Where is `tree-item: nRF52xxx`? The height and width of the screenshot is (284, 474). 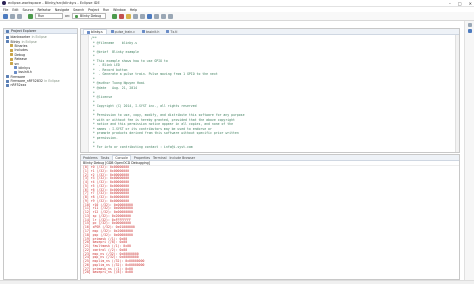 tree-item: nRF52xxx is located at coordinates (40, 85).